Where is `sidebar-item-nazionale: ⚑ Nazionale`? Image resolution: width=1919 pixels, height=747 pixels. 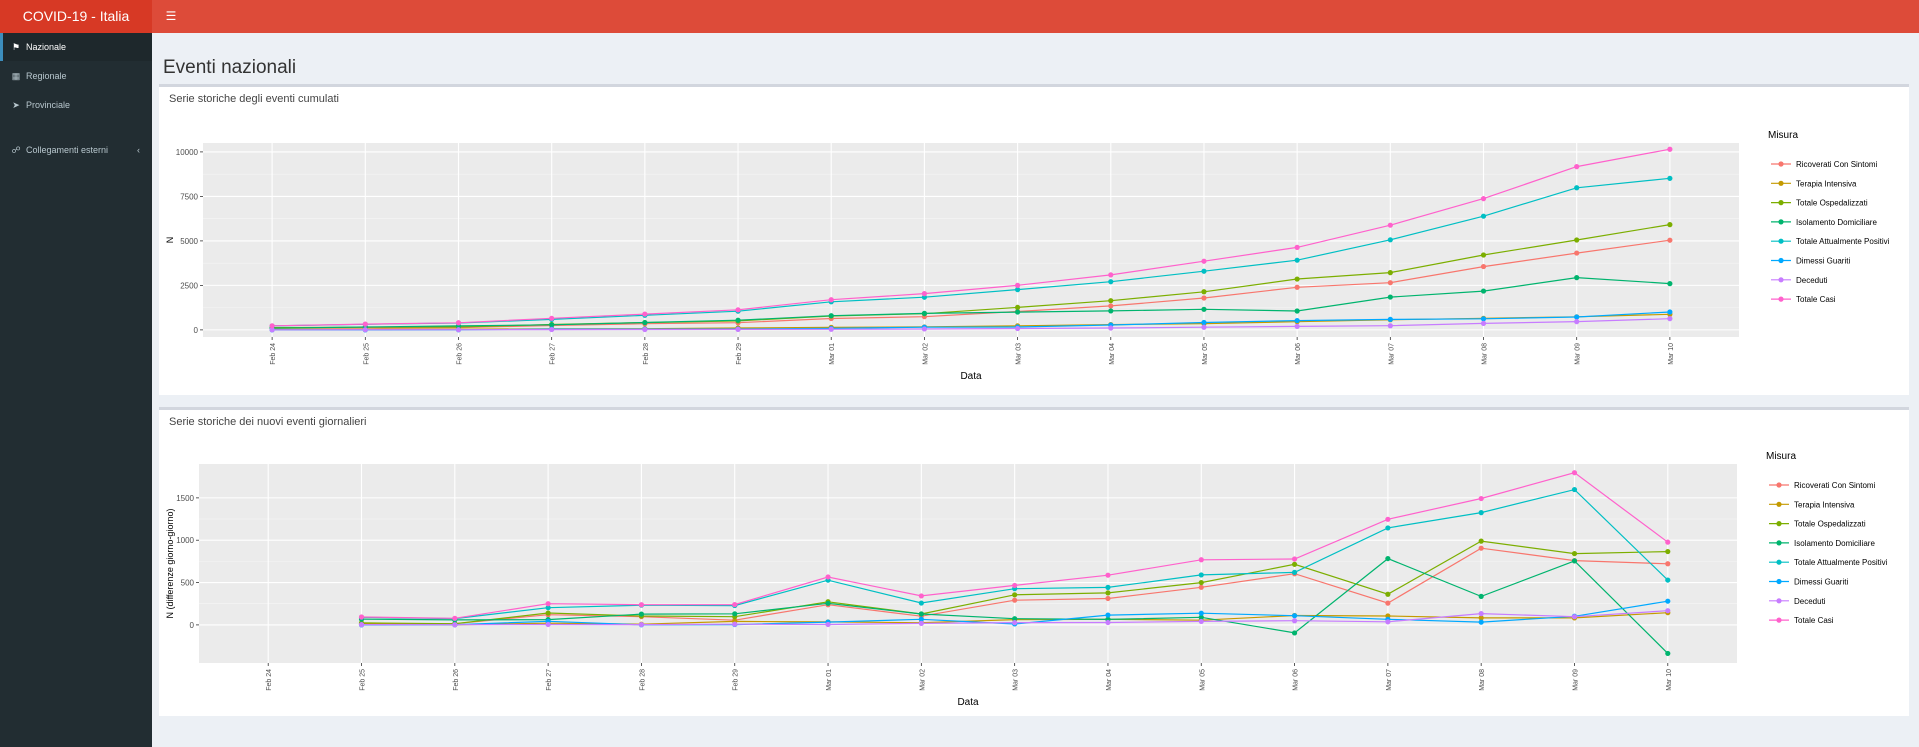 sidebar-item-nazionale: ⚑ Nazionale is located at coordinates (76, 47).